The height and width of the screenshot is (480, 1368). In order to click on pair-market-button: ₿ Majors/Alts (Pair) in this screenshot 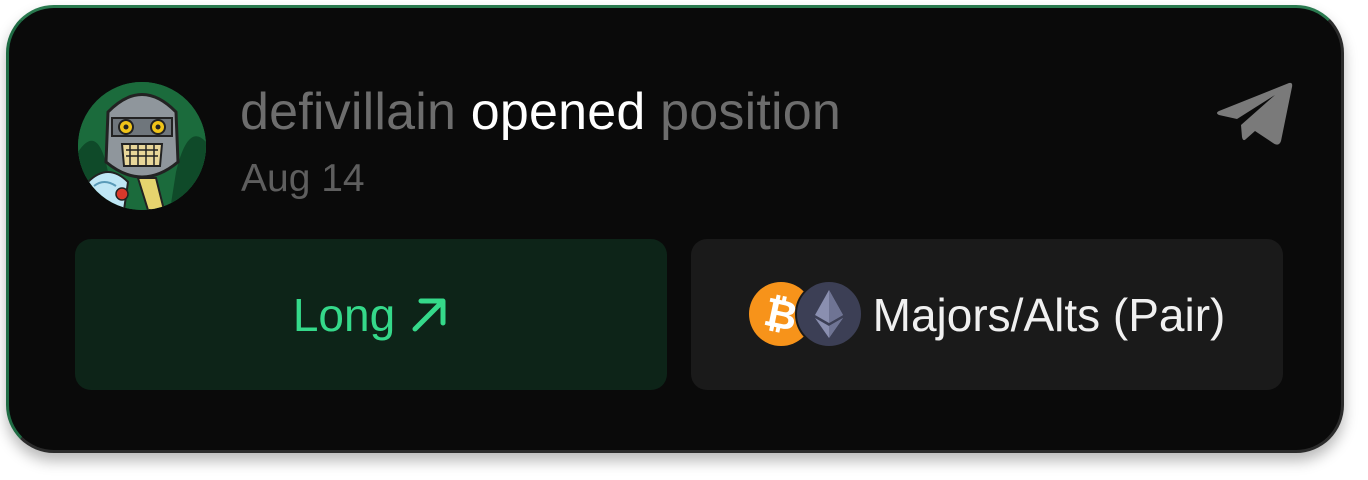, I will do `click(987, 314)`.